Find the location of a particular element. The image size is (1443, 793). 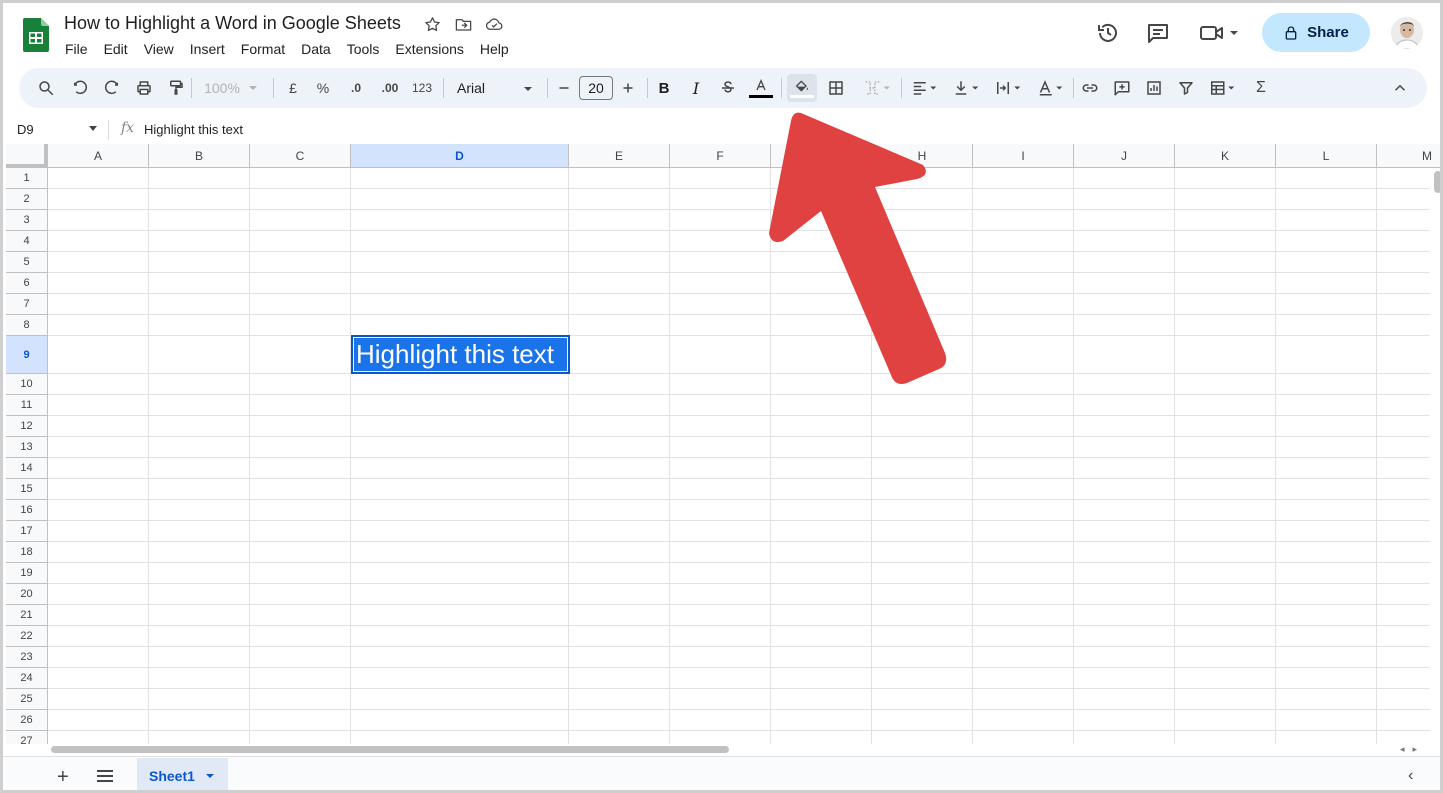

sheets-logo-icon is located at coordinates (36, 35).